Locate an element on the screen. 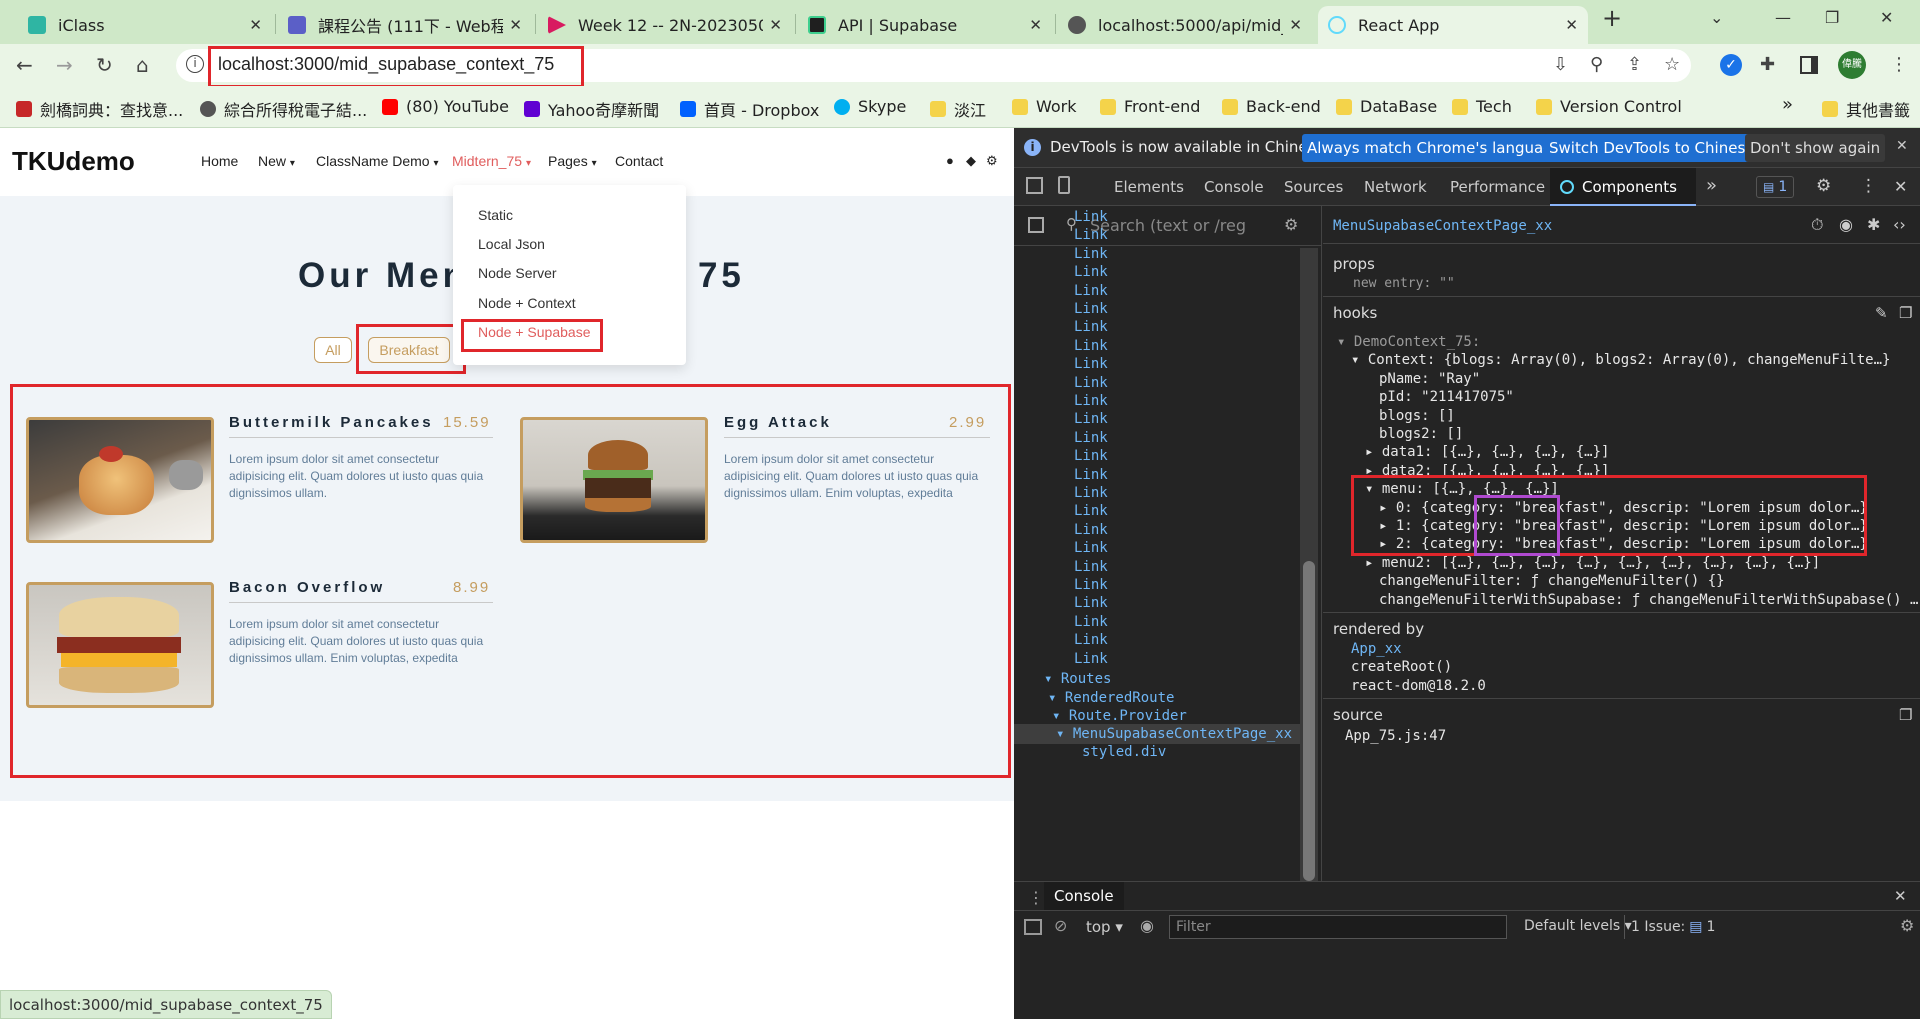 The image size is (1920, 1019). tree-scrollbar-thumb is located at coordinates (1309, 721).